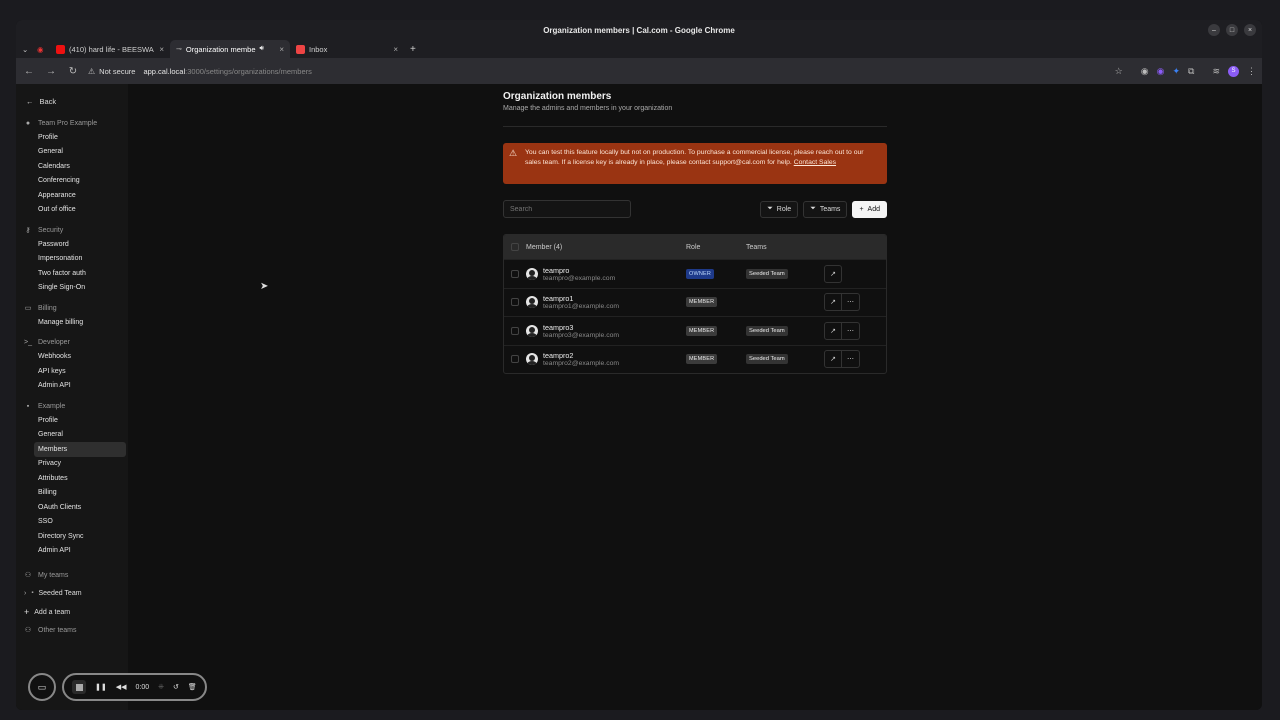  Describe the element at coordinates (72, 101) in the screenshot. I see `back-link: ← Back` at that location.